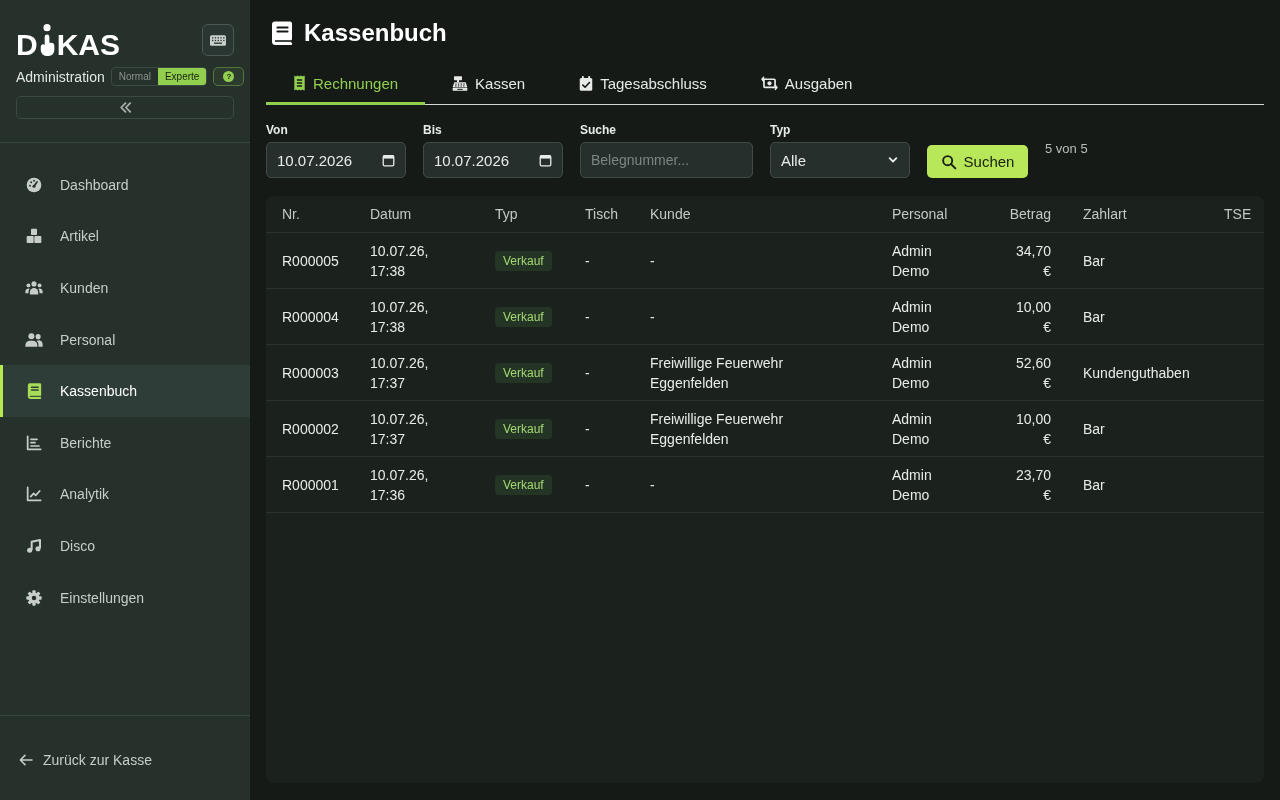 The width and height of the screenshot is (1280, 800). What do you see at coordinates (1066, 149) in the screenshot?
I see `result-count: 5 von 5` at bounding box center [1066, 149].